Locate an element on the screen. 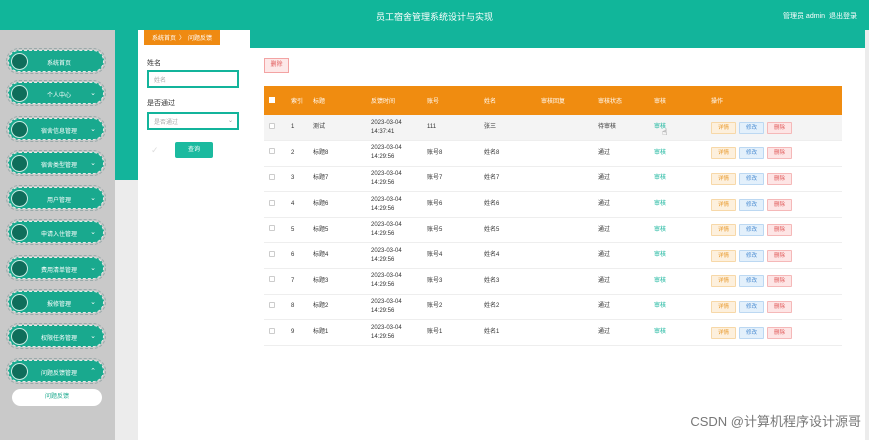  table-row: 4 标题6 2023-03-04 14:29:56 账号6 姓名6 通过 审核 详情 修改 删除 is located at coordinates (553, 204).